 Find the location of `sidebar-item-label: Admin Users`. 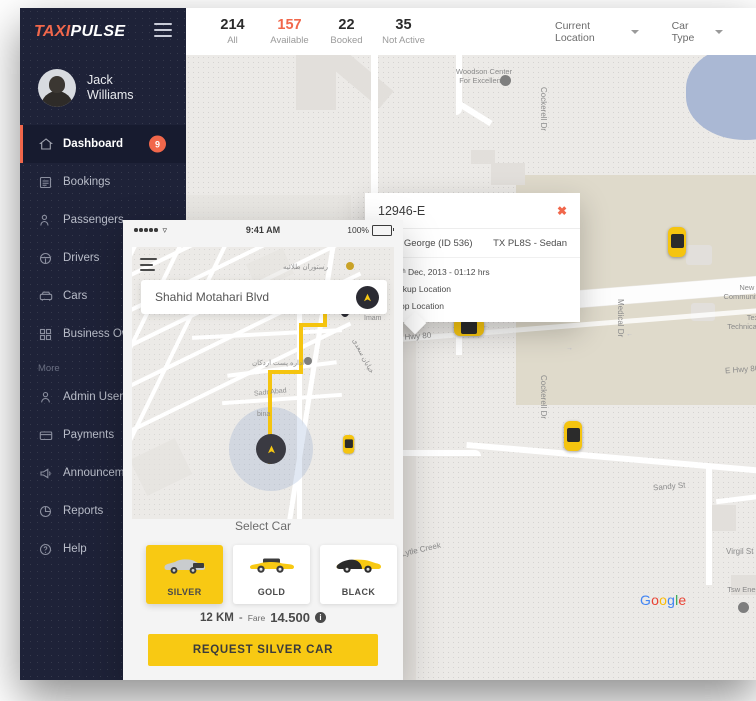

sidebar-item-label: Admin Users is located at coordinates (96, 397).